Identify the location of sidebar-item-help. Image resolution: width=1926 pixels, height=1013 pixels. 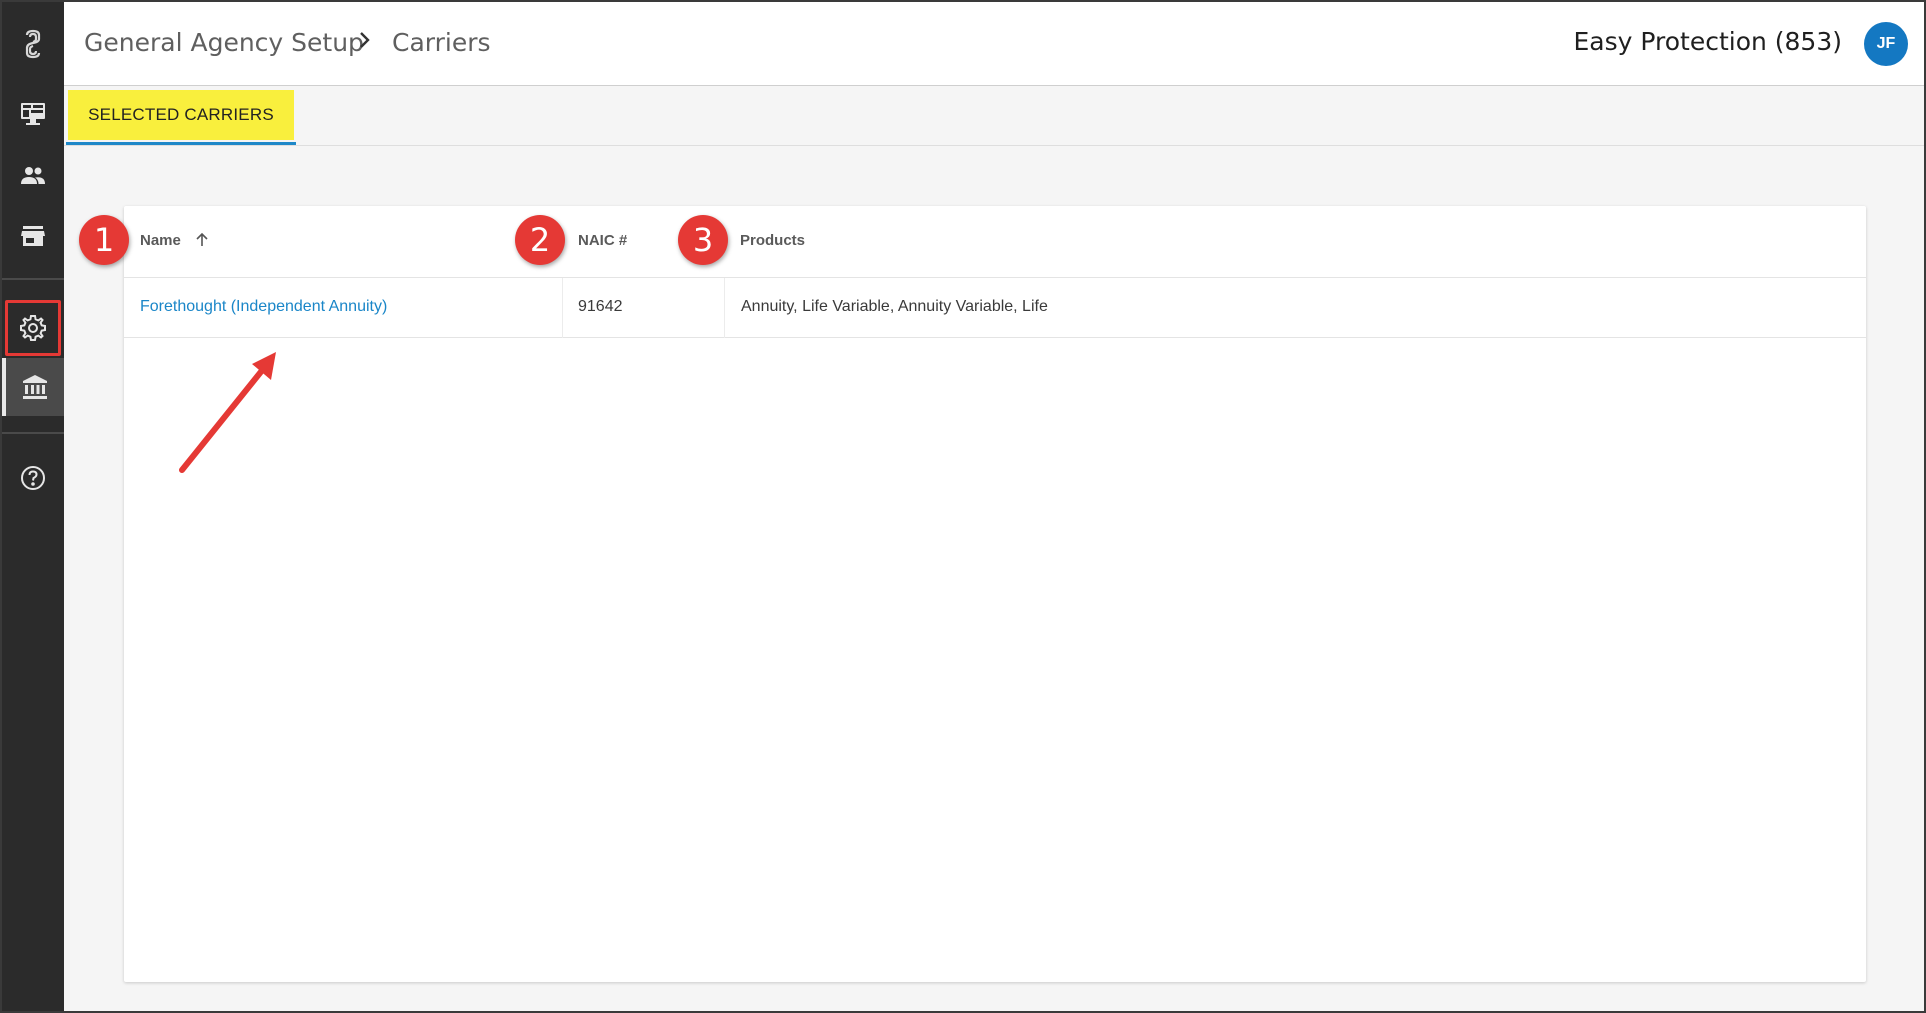
(33, 478).